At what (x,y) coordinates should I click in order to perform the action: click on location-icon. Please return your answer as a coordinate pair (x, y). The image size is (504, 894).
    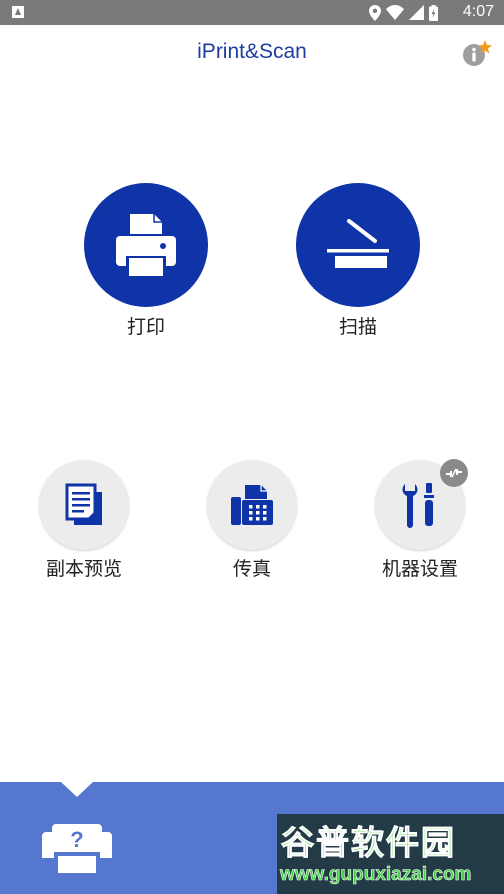
    Looking at the image, I should click on (375, 12).